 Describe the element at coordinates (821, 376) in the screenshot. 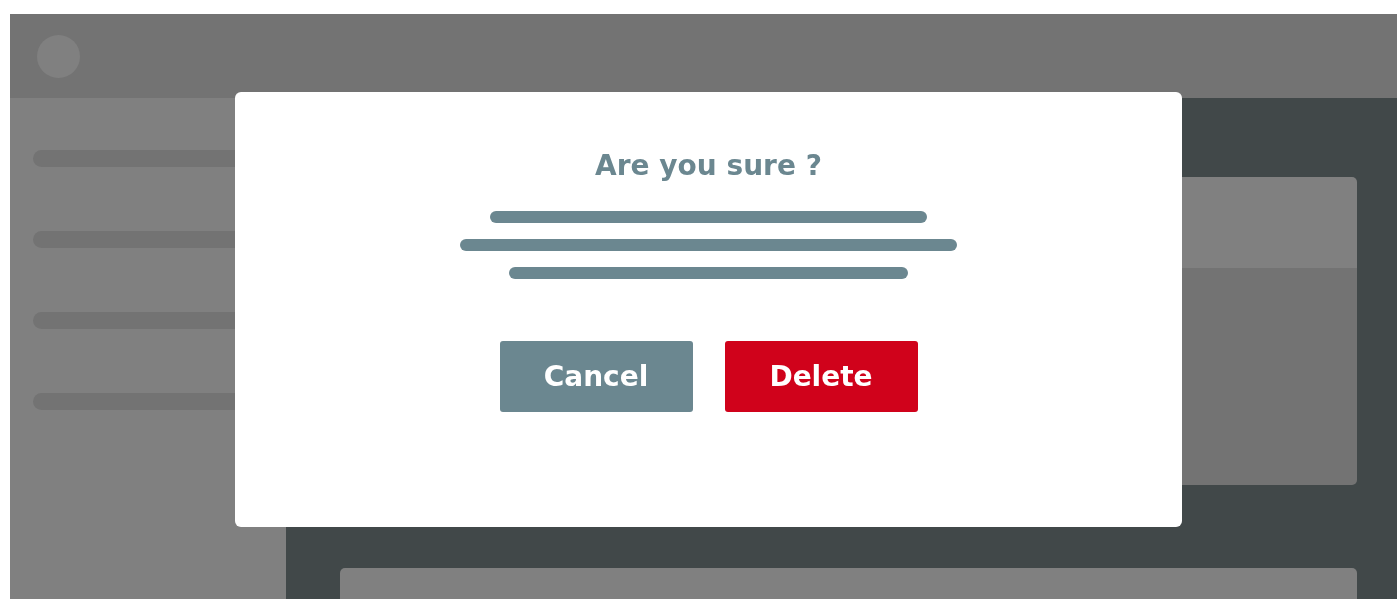

I see `delete-button: Delete` at that location.